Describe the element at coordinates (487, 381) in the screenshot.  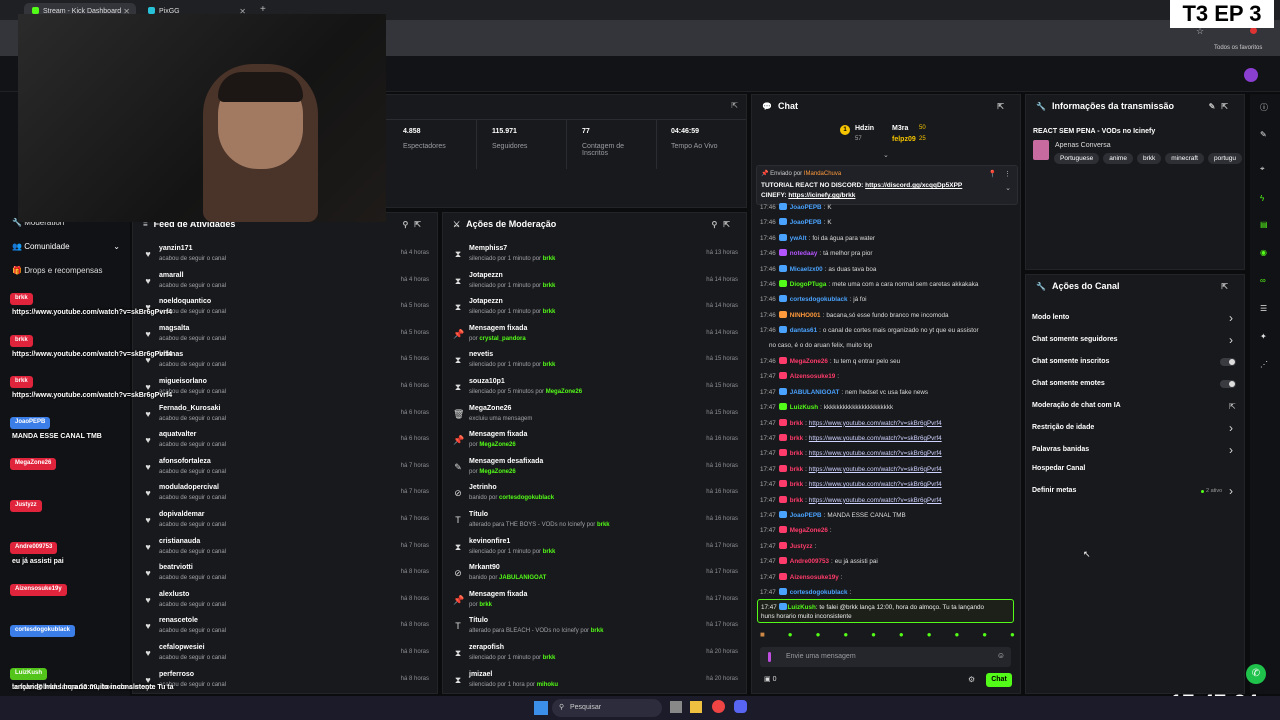
I see `mod-target: souza10p1` at that location.